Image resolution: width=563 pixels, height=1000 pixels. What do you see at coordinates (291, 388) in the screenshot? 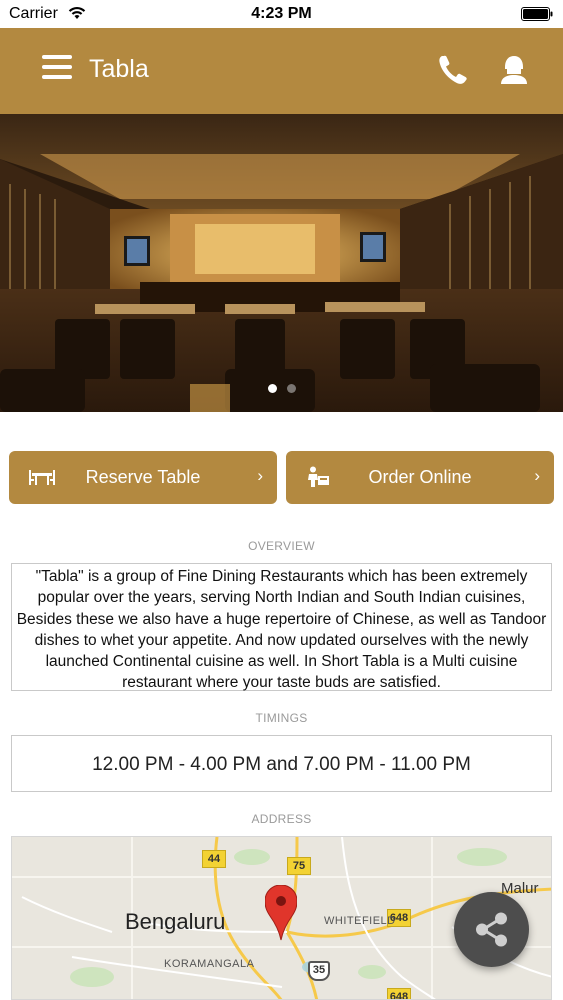
I see `carousel-dot` at bounding box center [291, 388].